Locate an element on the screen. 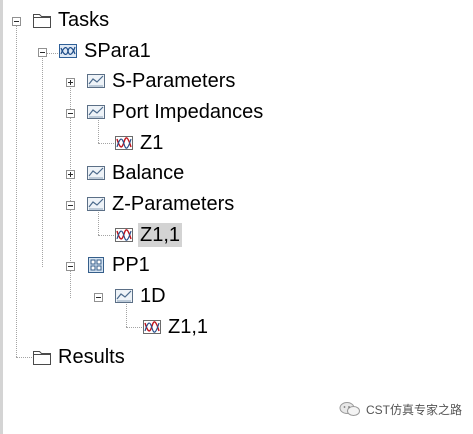  tree-node-pp1: PP1 is located at coordinates (118, 265).